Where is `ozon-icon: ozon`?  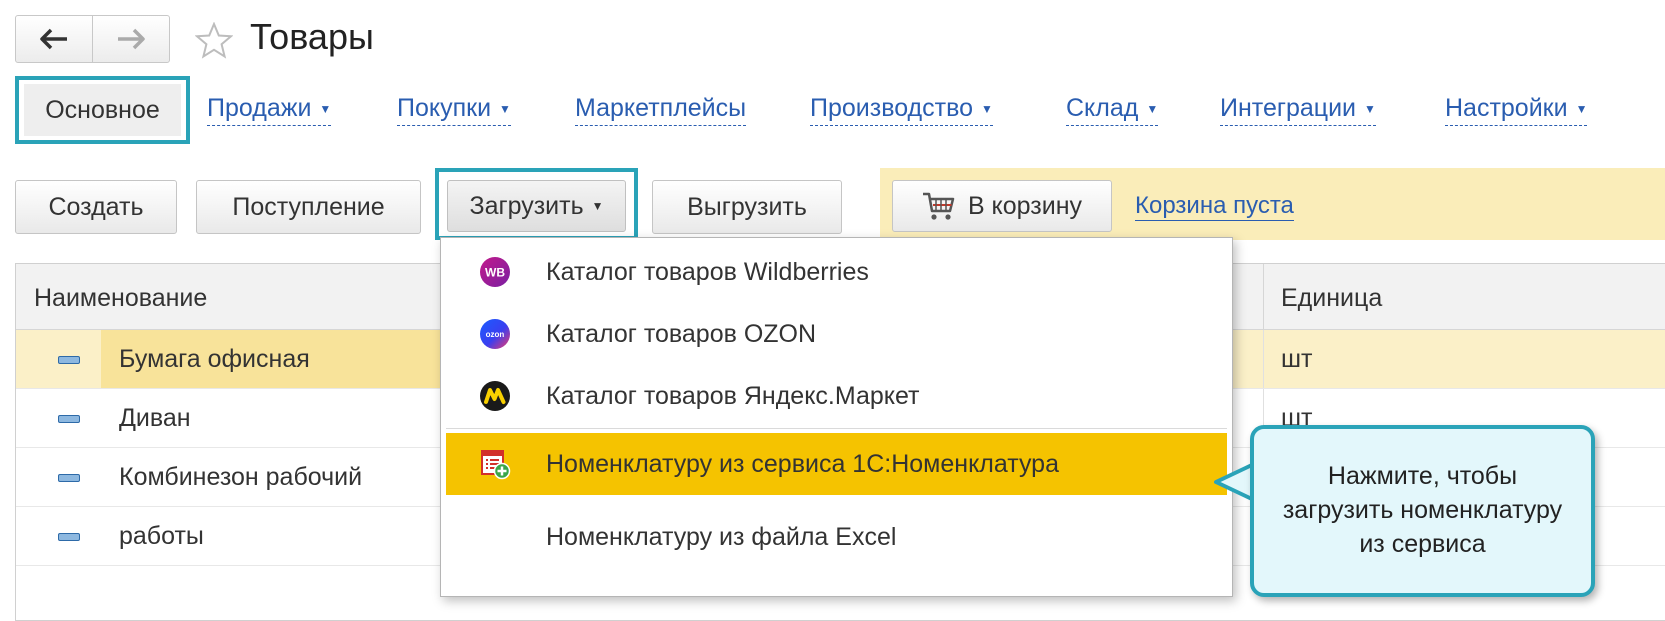 ozon-icon: ozon is located at coordinates (495, 334).